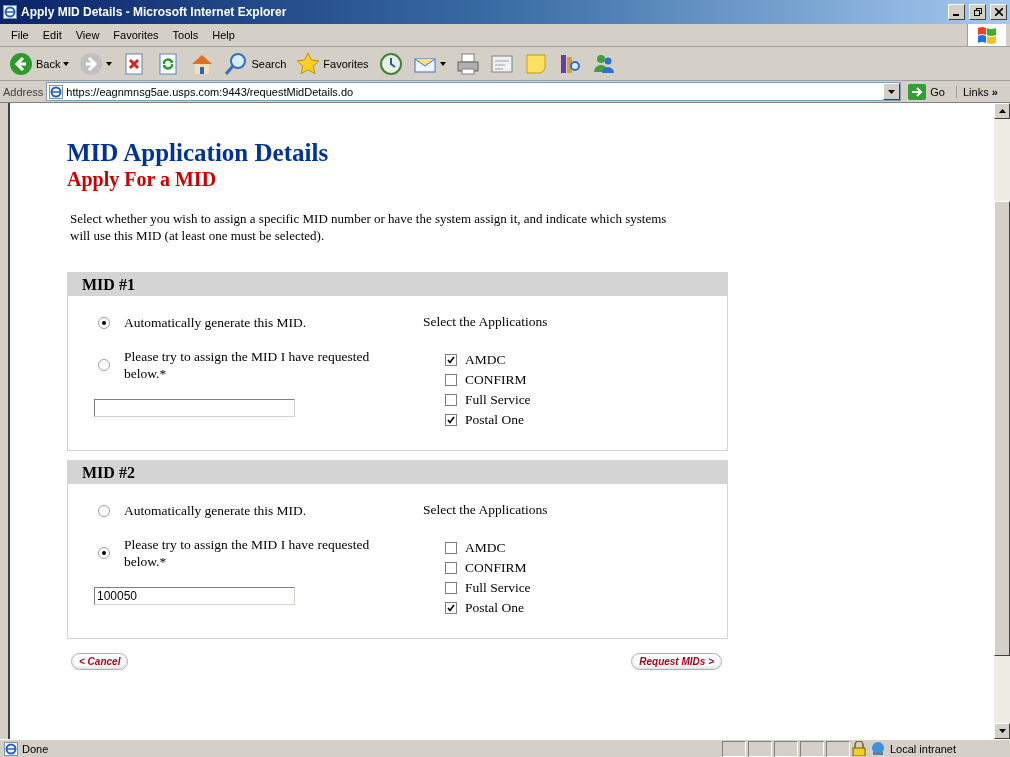 This screenshot has height=757, width=1010. I want to click on close-icon, so click(998, 12).